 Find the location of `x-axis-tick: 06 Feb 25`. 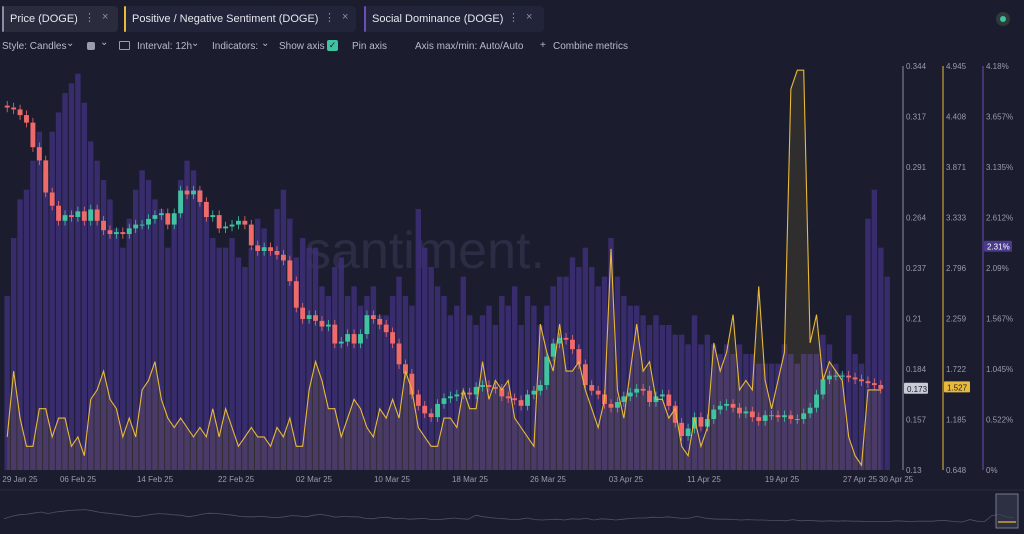

x-axis-tick: 06 Feb 25 is located at coordinates (78, 479).